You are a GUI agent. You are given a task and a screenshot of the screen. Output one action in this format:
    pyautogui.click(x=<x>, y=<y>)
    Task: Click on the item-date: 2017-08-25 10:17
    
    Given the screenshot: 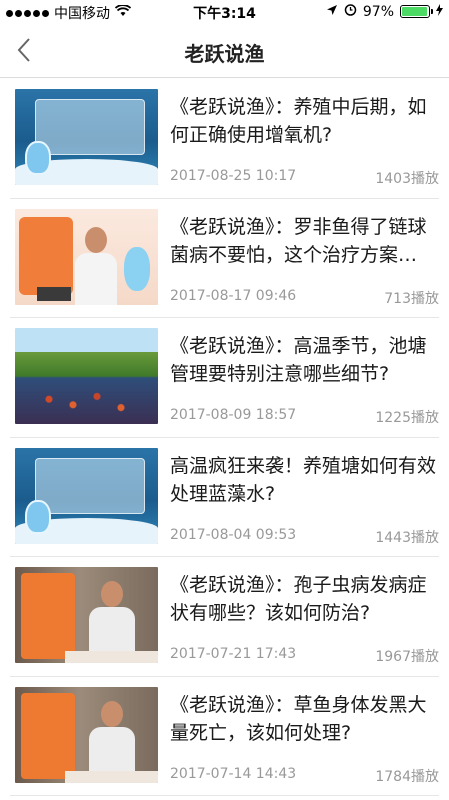 What is the action you would take?
    pyautogui.click(x=233, y=176)
    